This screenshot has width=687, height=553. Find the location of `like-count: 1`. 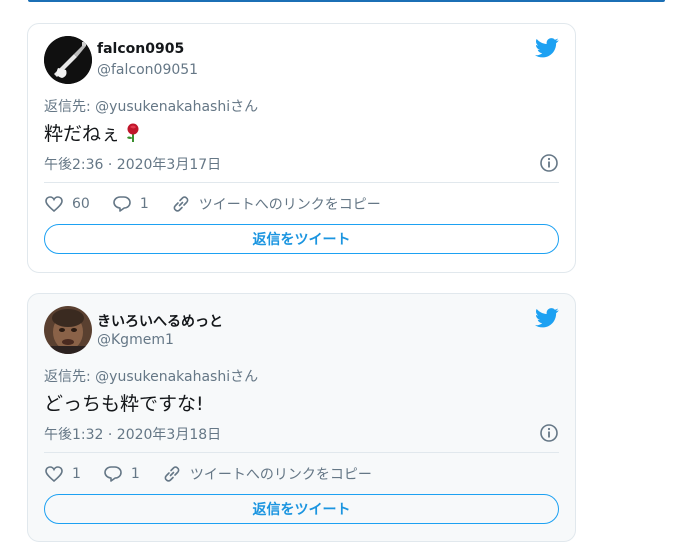

like-count: 1 is located at coordinates (76, 474).